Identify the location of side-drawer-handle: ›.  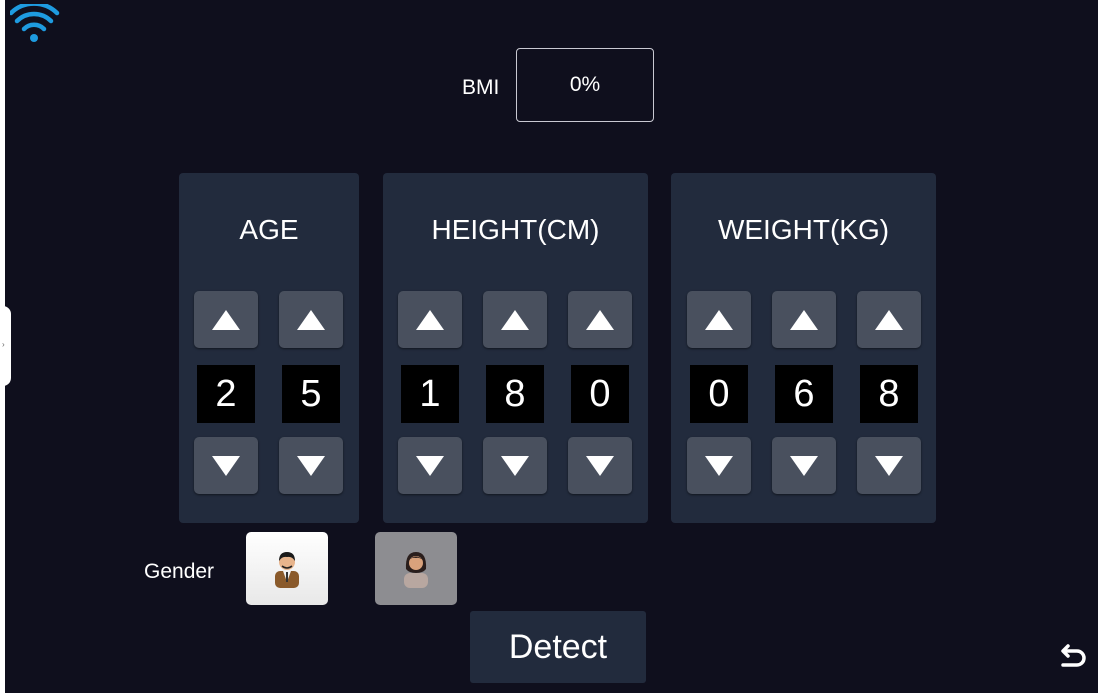
(5, 346).